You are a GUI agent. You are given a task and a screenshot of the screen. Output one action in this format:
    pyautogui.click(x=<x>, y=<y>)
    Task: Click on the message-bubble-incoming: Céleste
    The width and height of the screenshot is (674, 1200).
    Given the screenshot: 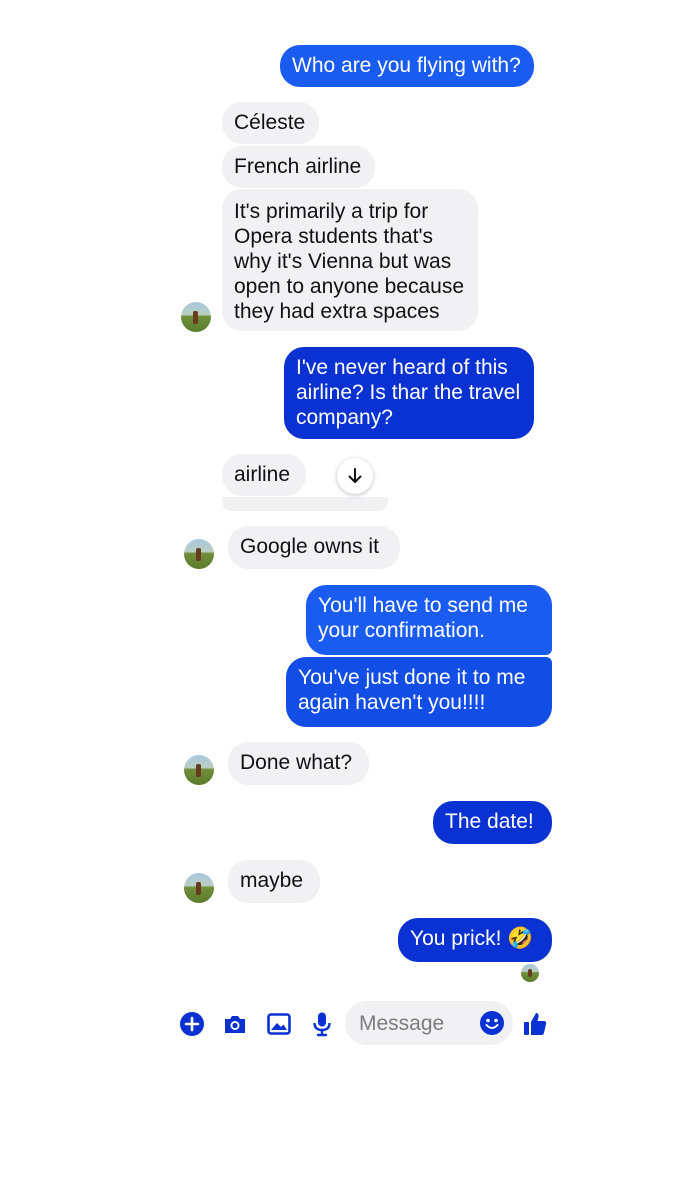 What is the action you would take?
    pyautogui.click(x=270, y=123)
    